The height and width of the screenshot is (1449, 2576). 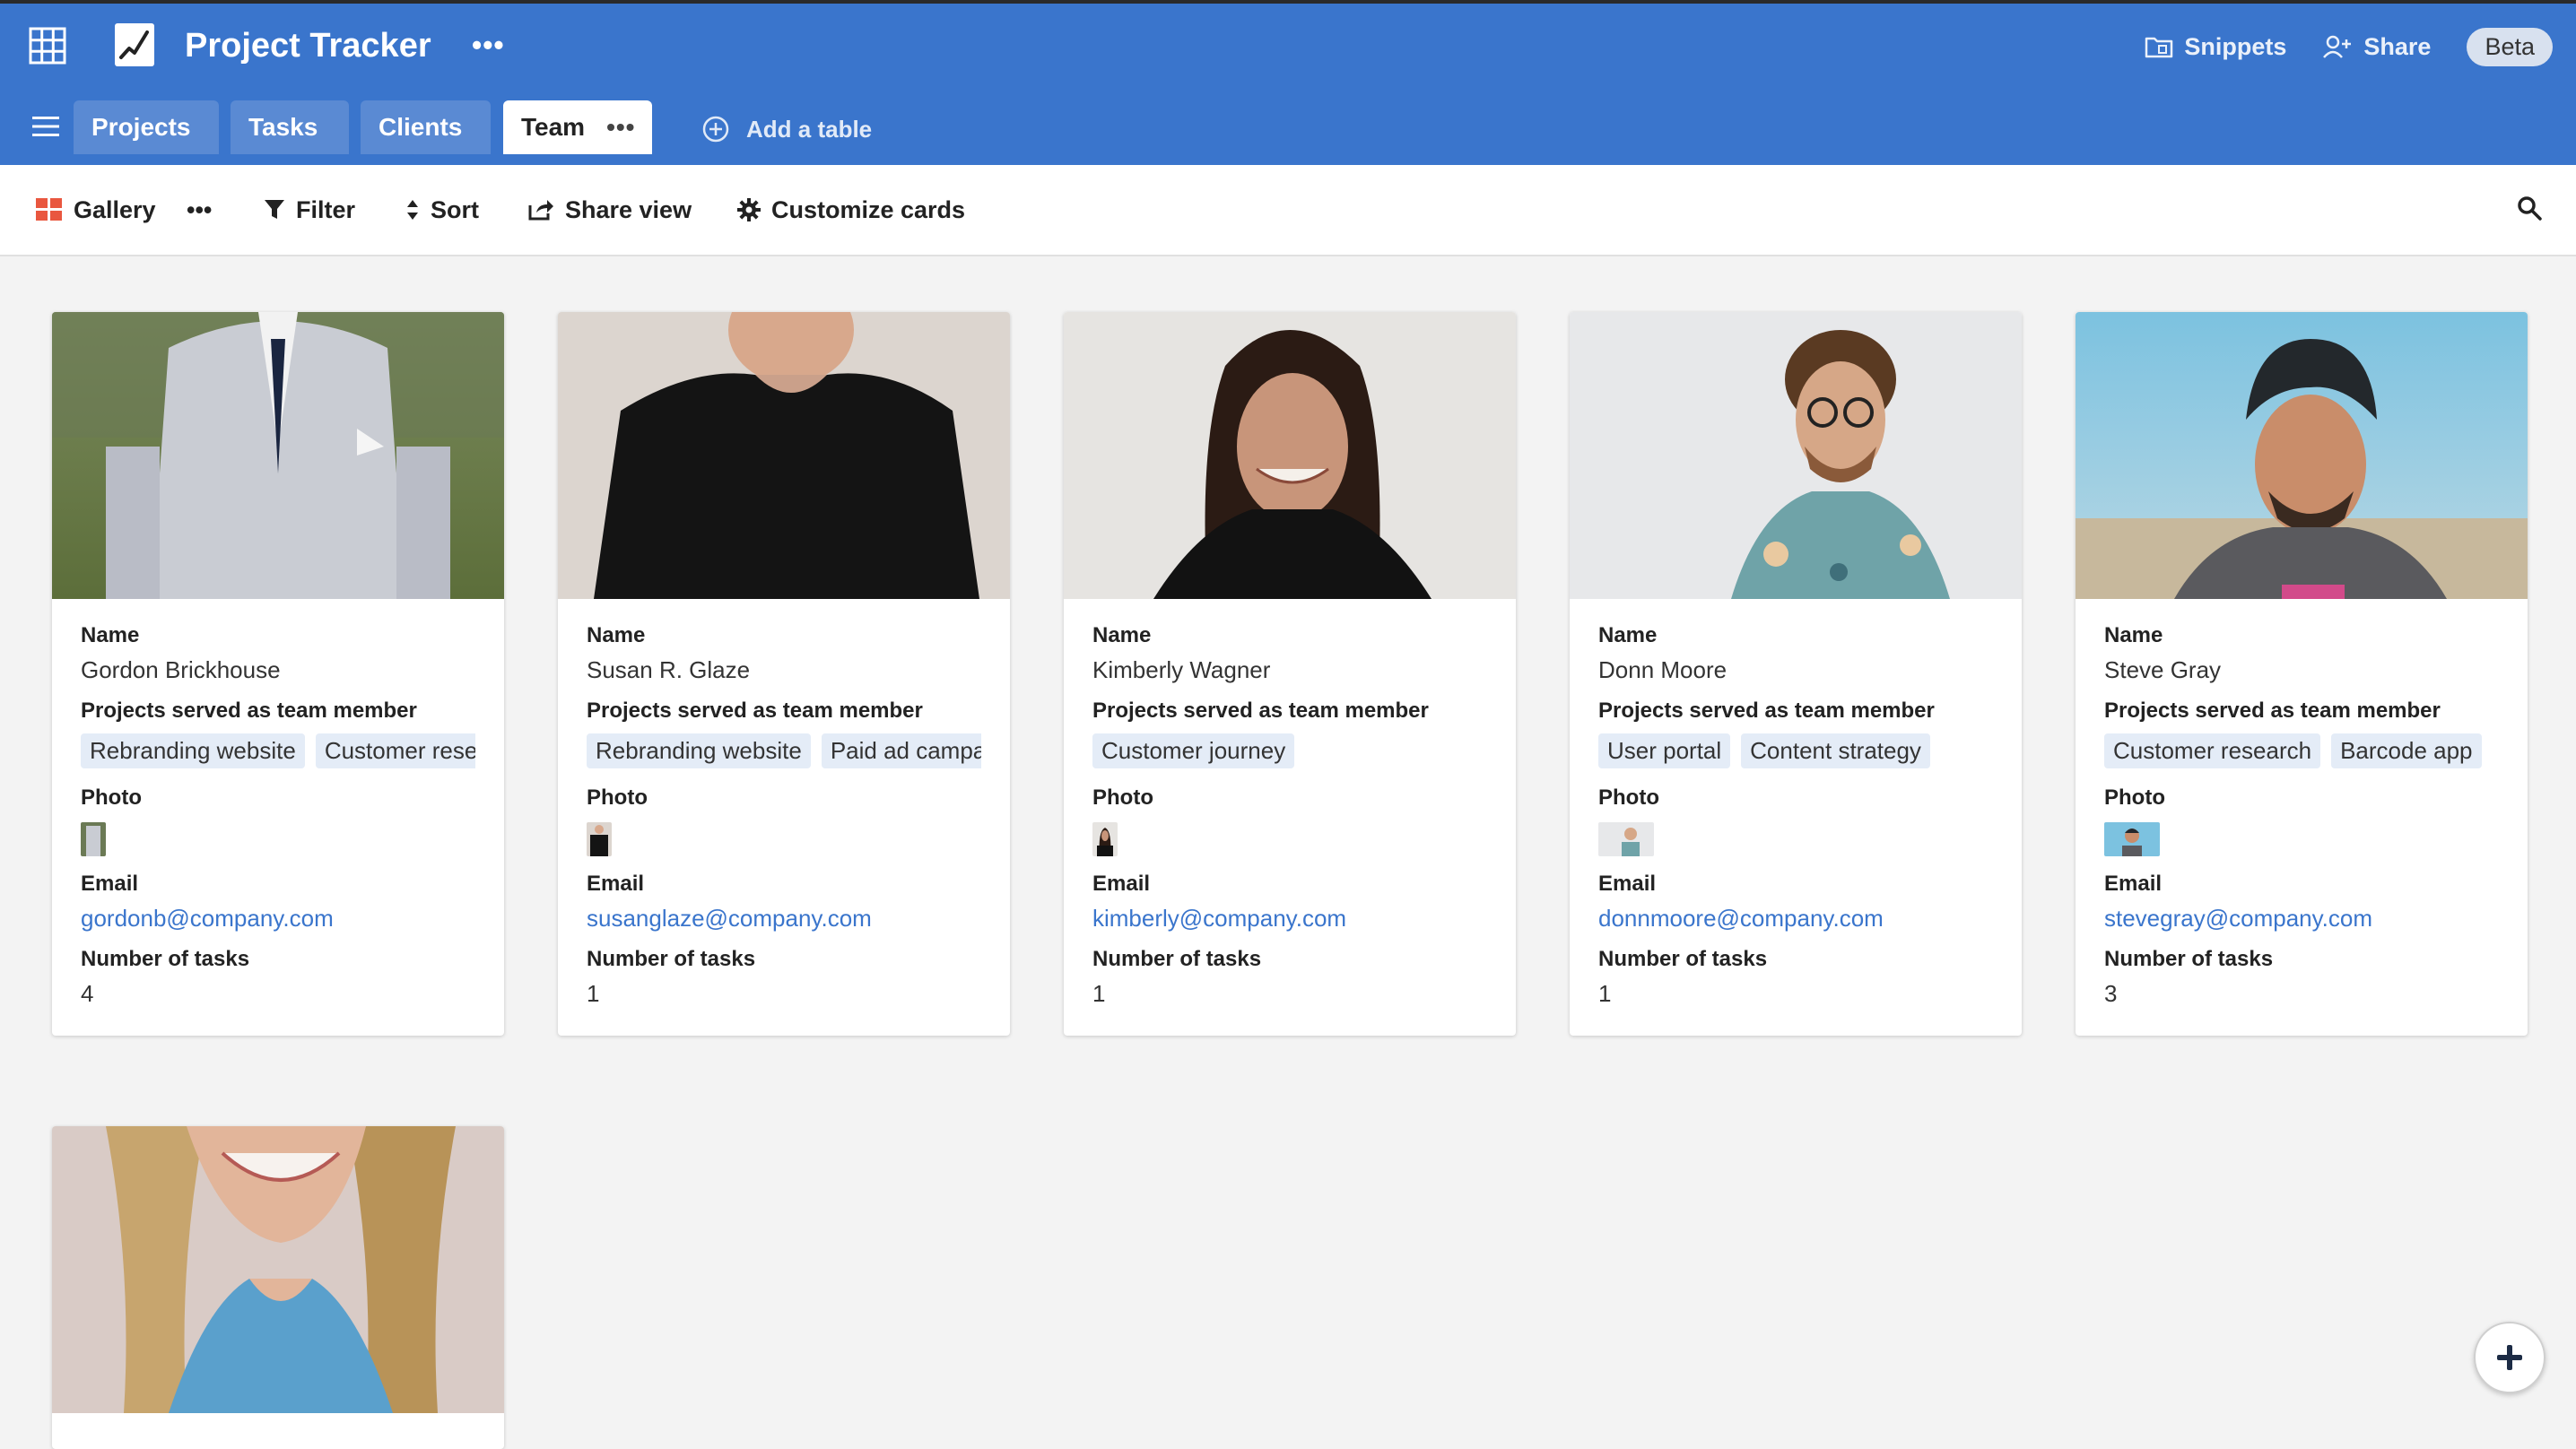 I want to click on apps-grid-icon, so click(x=47, y=46).